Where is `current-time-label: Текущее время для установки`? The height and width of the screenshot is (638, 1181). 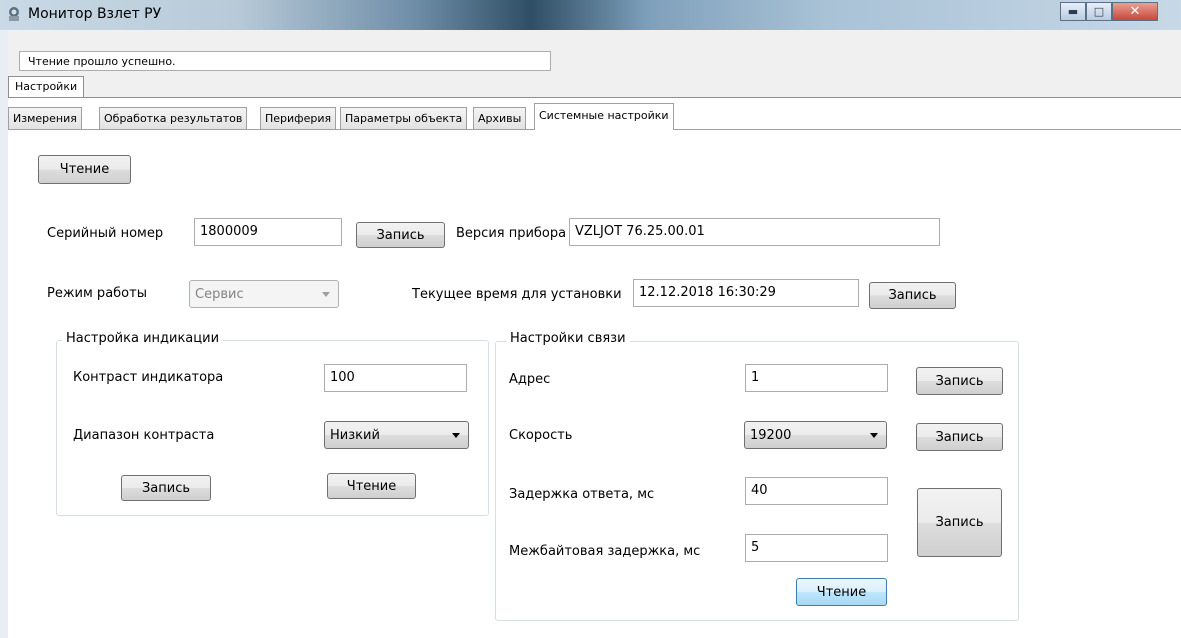
current-time-label: Текущее время для установки is located at coordinates (517, 294).